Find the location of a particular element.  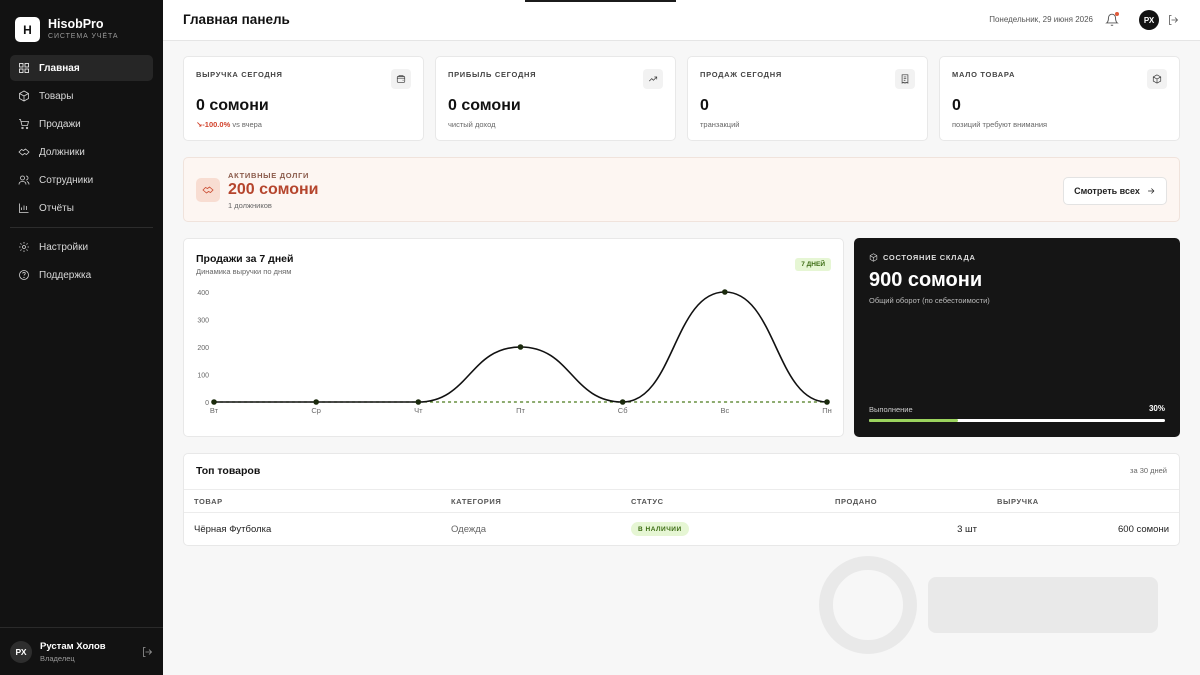

y-tick-label: 0 is located at coordinates (207, 403).